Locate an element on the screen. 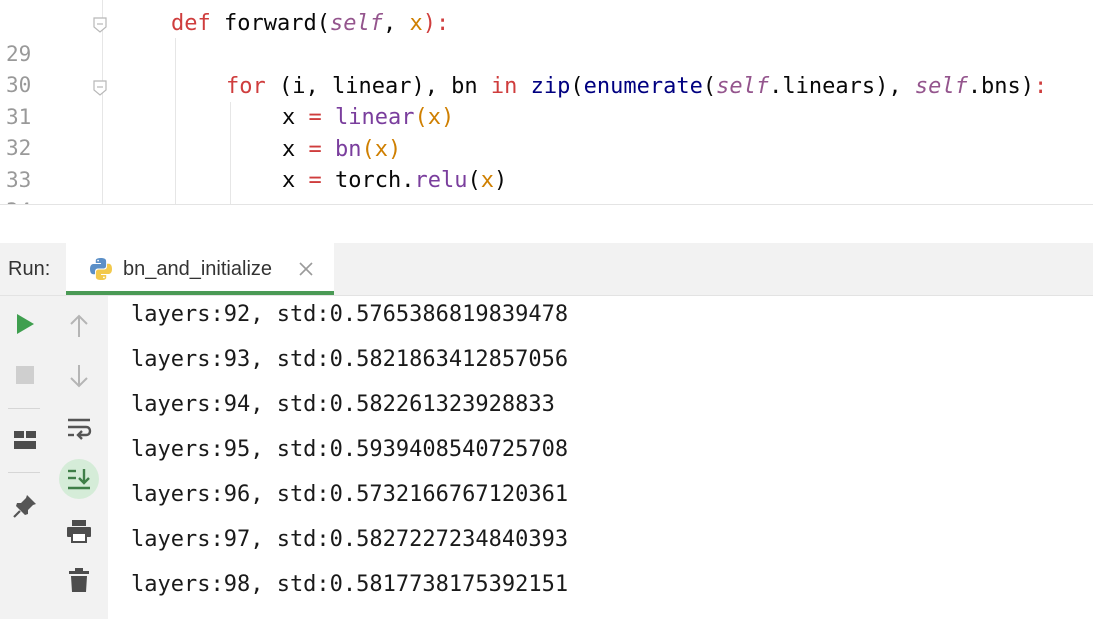  scroll-down-button is located at coordinates (79, 376).